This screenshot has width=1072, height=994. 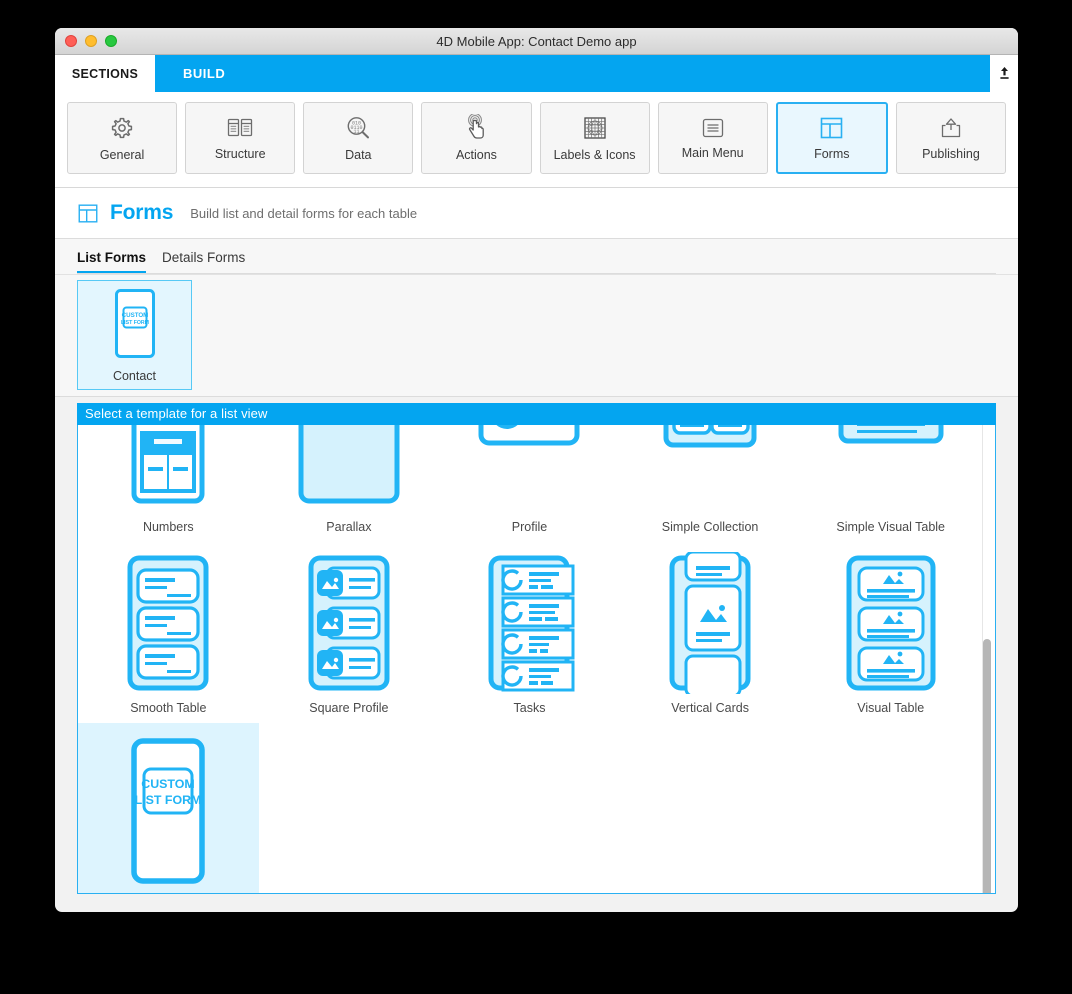 I want to click on toolbar-button-publishing: Publishing, so click(x=950, y=138).